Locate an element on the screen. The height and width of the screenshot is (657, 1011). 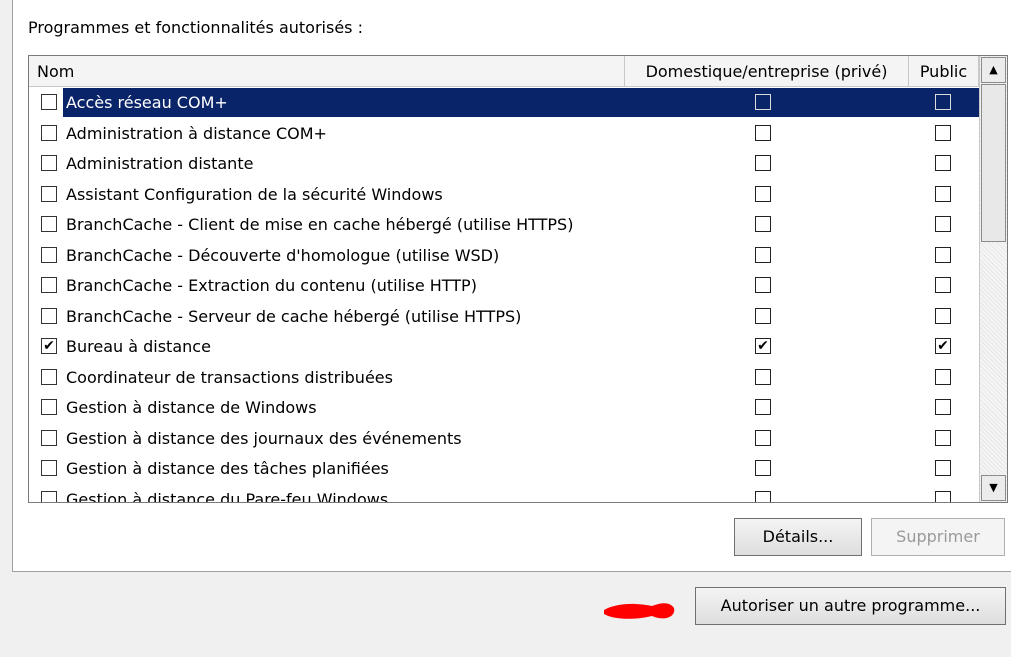
list-item: Coordinateur de transactions distribuées is located at coordinates (504, 377).